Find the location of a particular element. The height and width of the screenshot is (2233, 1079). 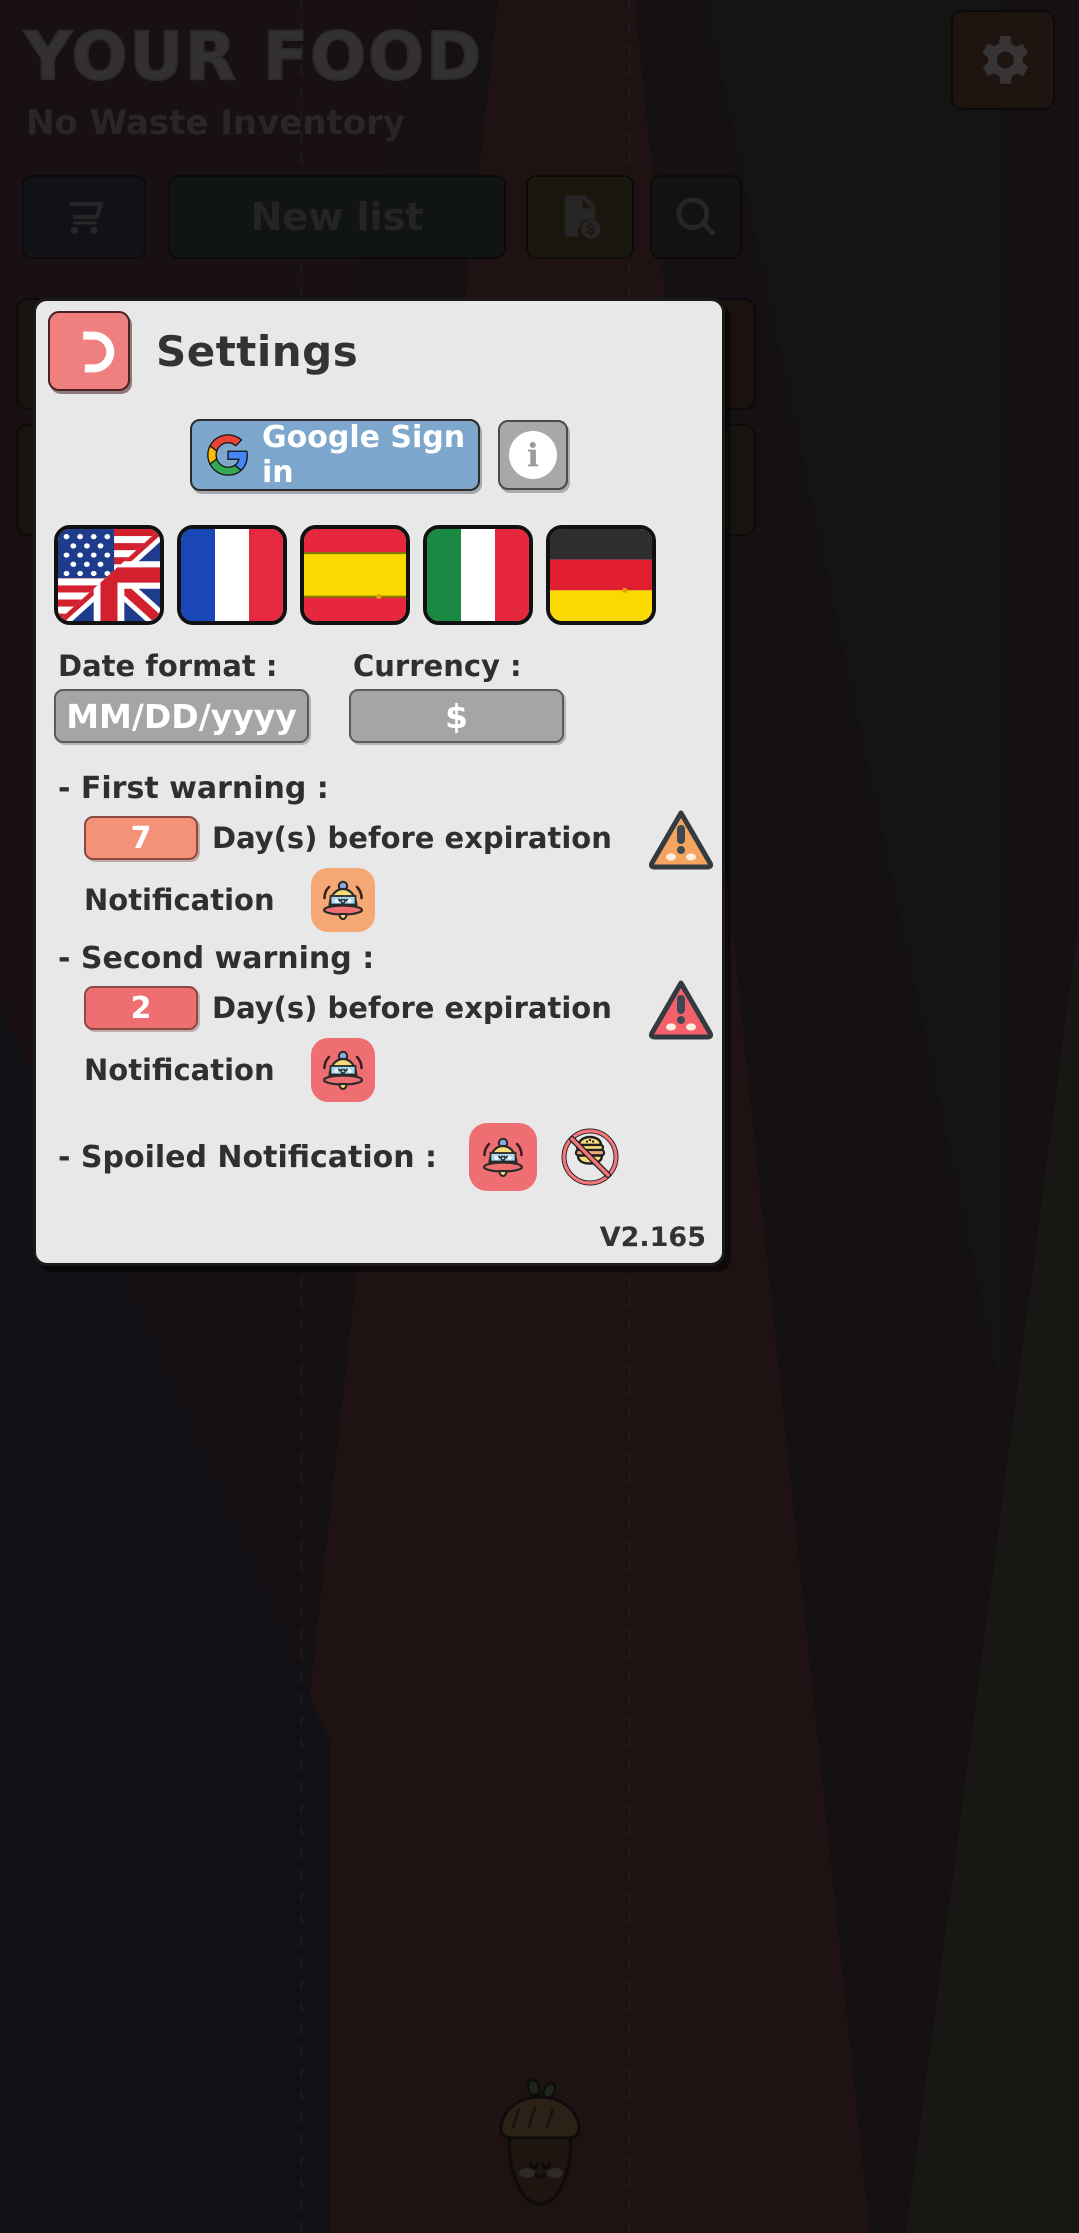

date-format-select: MM/DD/yyyy is located at coordinates (181, 716).